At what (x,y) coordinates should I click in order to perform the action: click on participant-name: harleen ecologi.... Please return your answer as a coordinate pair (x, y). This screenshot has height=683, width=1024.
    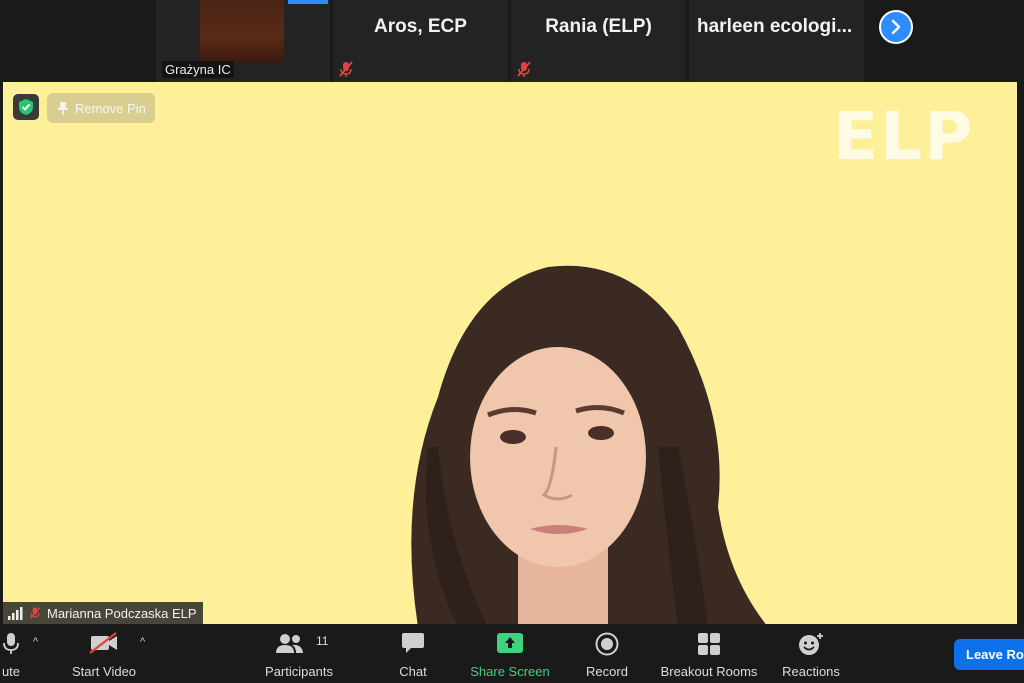
    Looking at the image, I should click on (775, 26).